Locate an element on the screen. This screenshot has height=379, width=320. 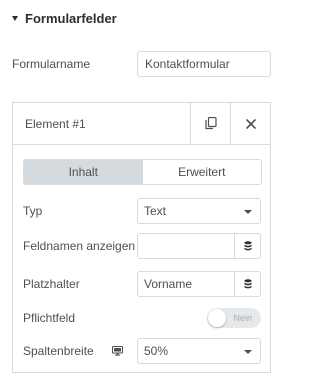
switch-knob is located at coordinates (217, 318).